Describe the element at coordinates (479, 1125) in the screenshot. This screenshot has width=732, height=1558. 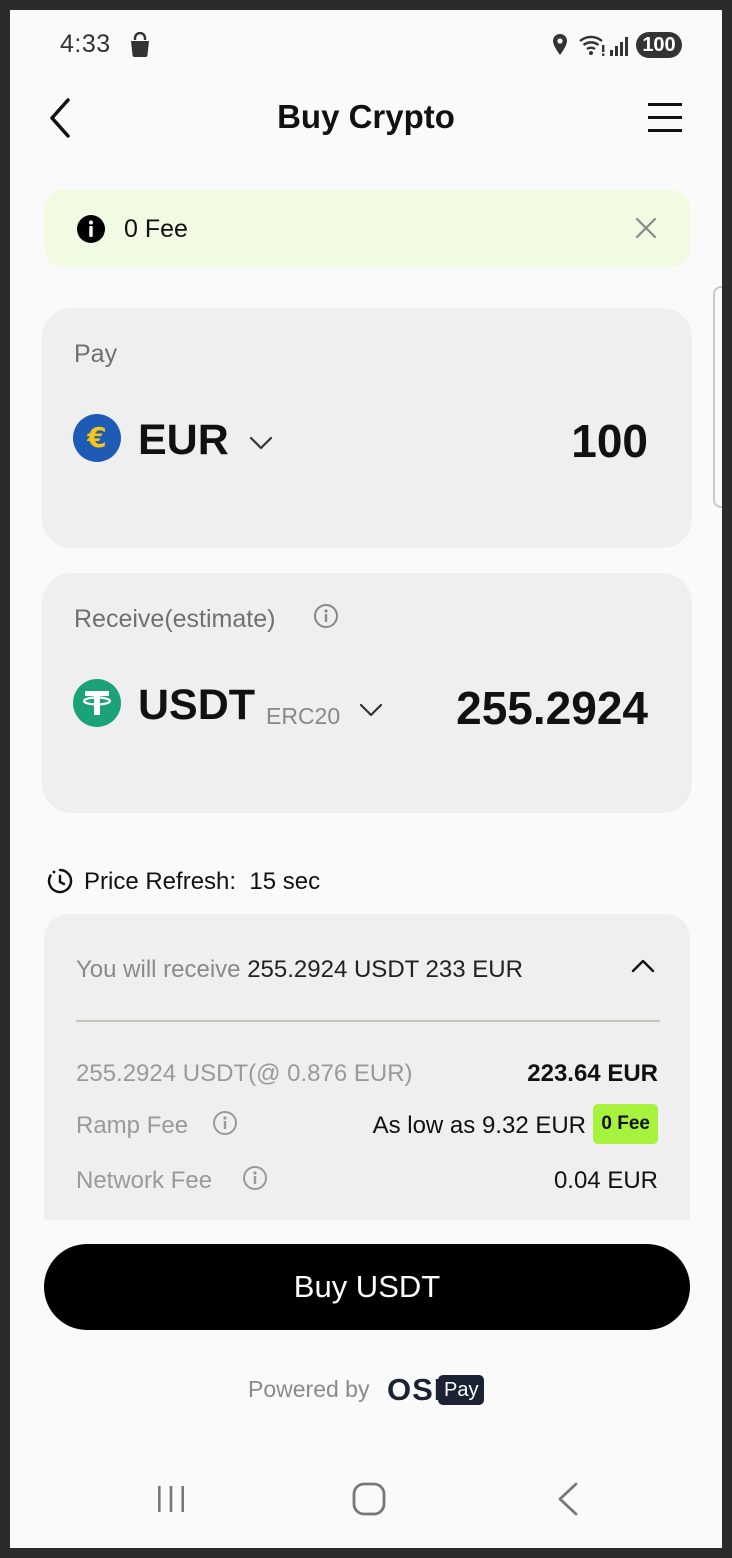
I see `ramp-fee-value: As low as 9.32 EUR` at that location.